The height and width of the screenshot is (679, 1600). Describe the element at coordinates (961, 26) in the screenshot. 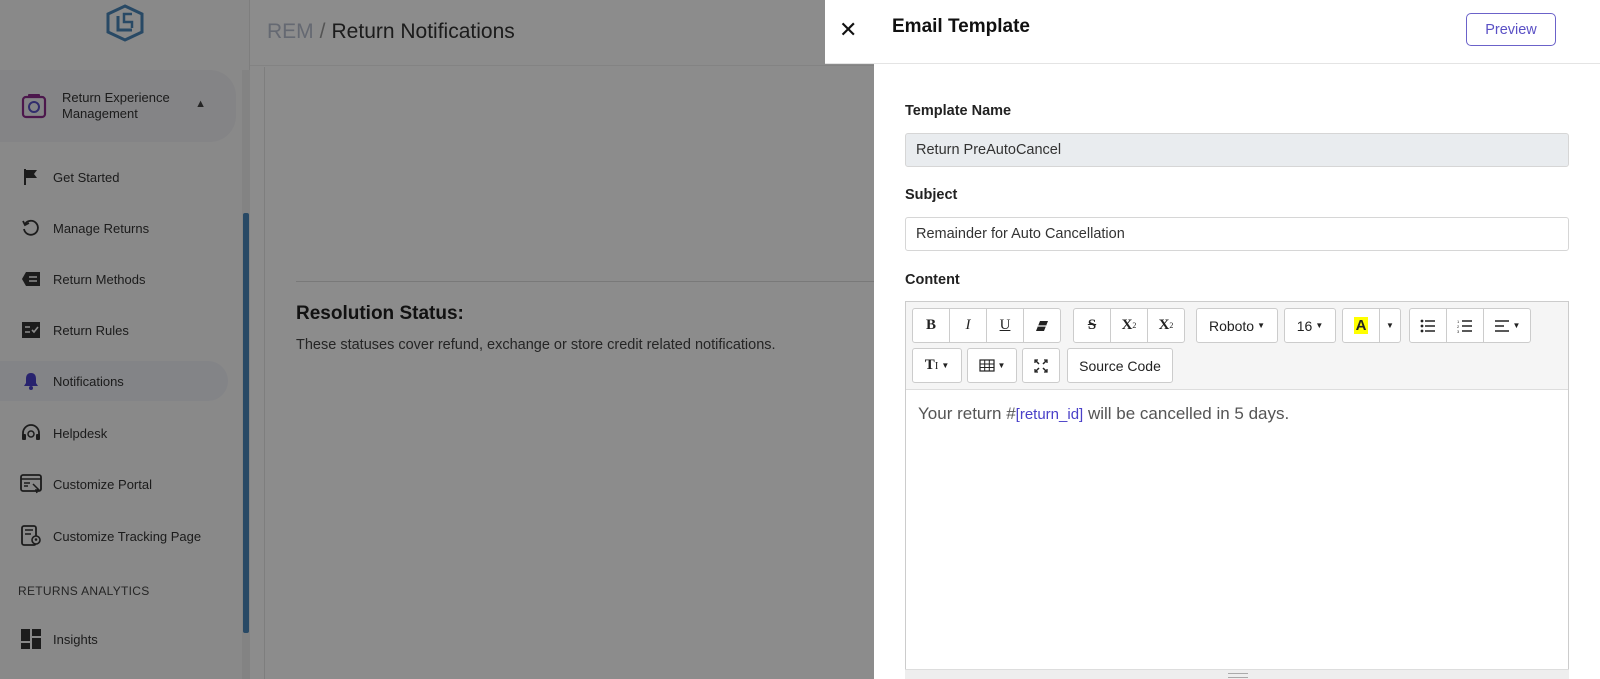

I see `drawer-title: Email Template` at that location.